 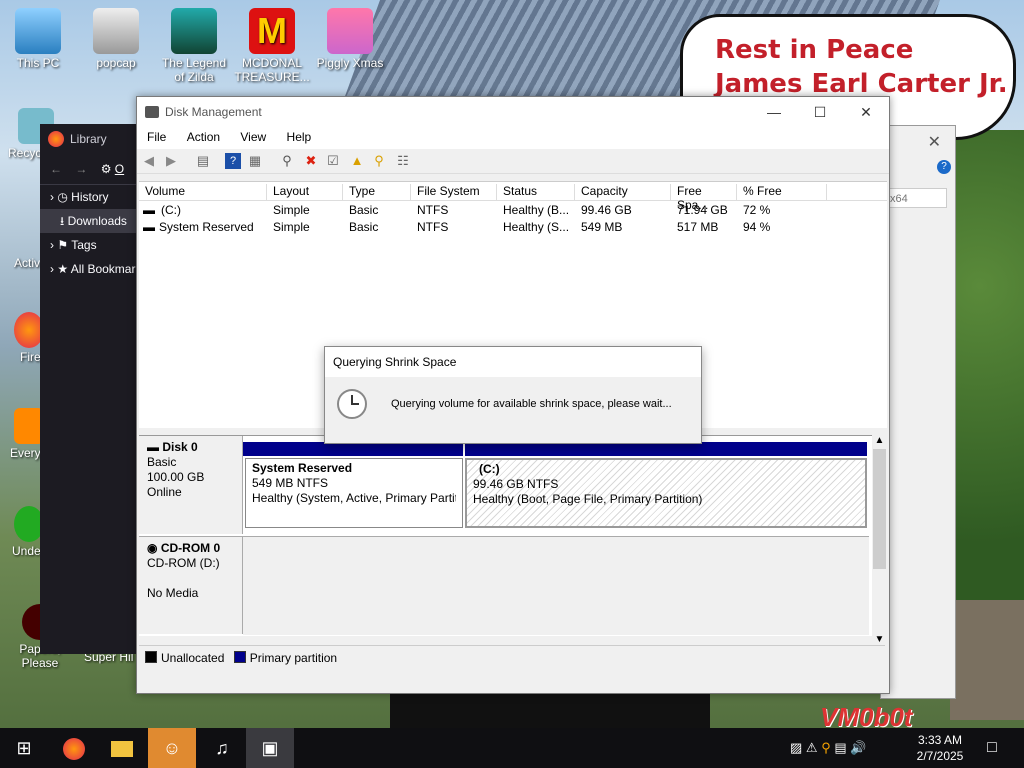 What do you see at coordinates (20, 263) in the screenshot?
I see `desktop-icon-activ: Activ` at bounding box center [20, 263].